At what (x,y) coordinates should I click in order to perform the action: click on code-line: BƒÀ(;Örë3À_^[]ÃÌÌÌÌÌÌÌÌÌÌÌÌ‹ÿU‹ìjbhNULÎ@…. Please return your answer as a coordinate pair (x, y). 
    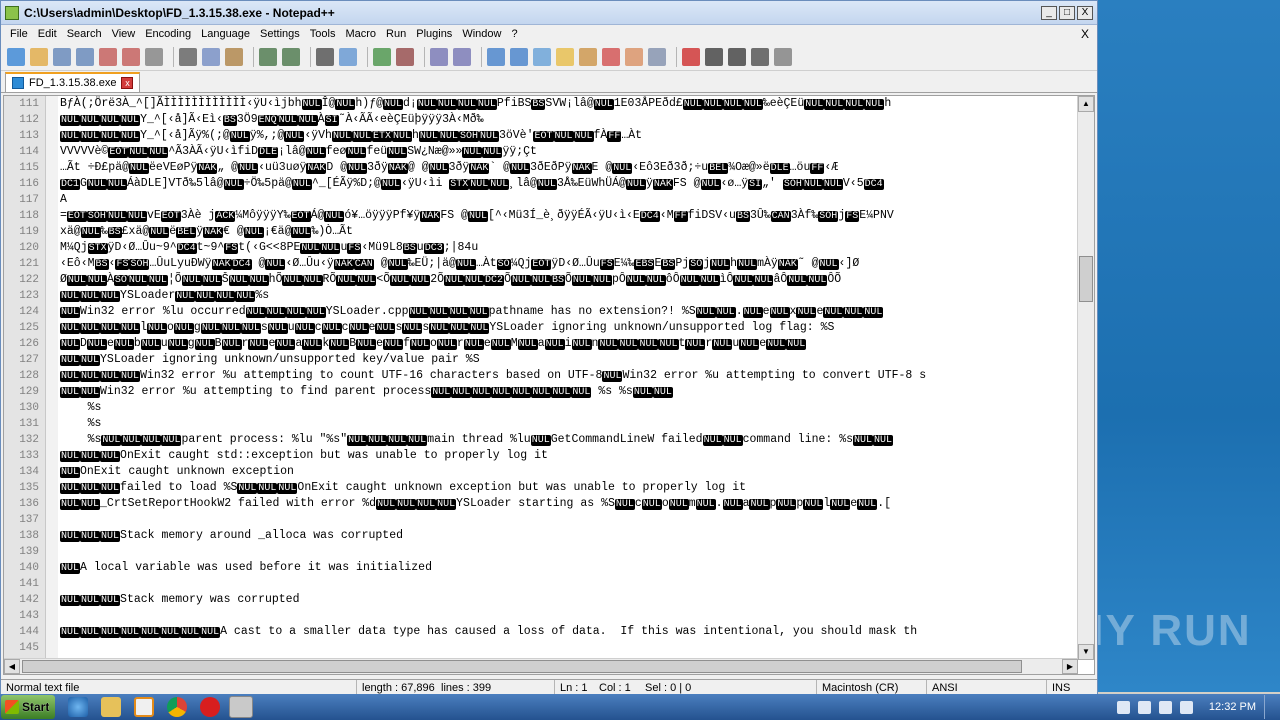
    Looking at the image, I should click on (569, 104).